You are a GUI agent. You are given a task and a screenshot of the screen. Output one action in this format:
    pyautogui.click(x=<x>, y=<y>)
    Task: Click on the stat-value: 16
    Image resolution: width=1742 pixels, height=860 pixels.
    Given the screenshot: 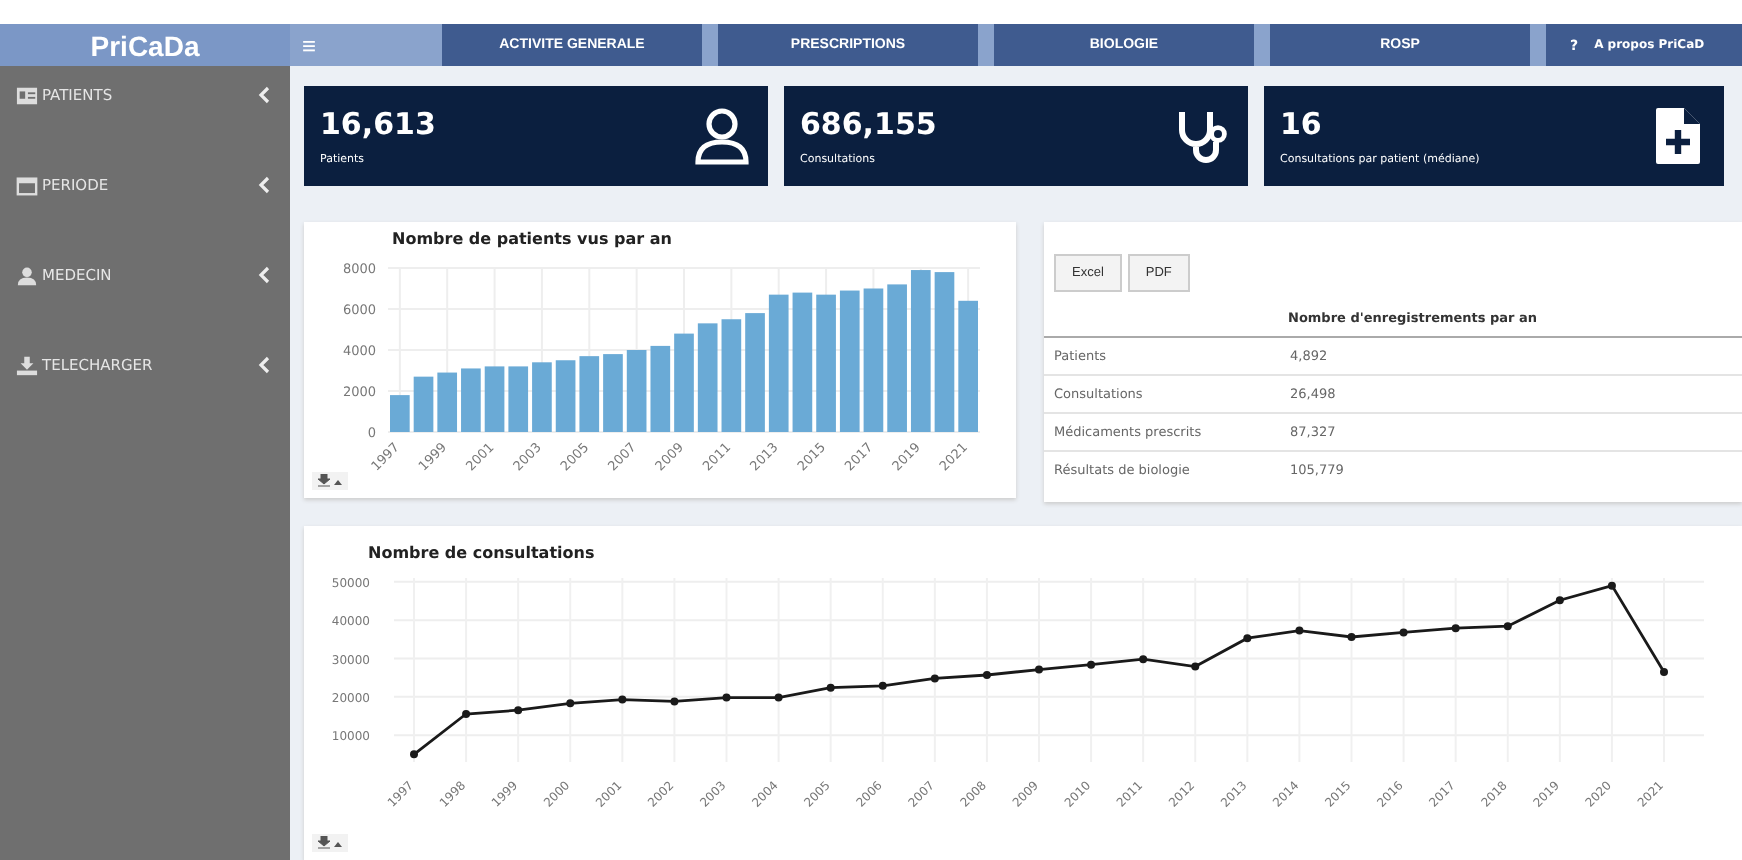 What is the action you would take?
    pyautogui.click(x=1302, y=124)
    